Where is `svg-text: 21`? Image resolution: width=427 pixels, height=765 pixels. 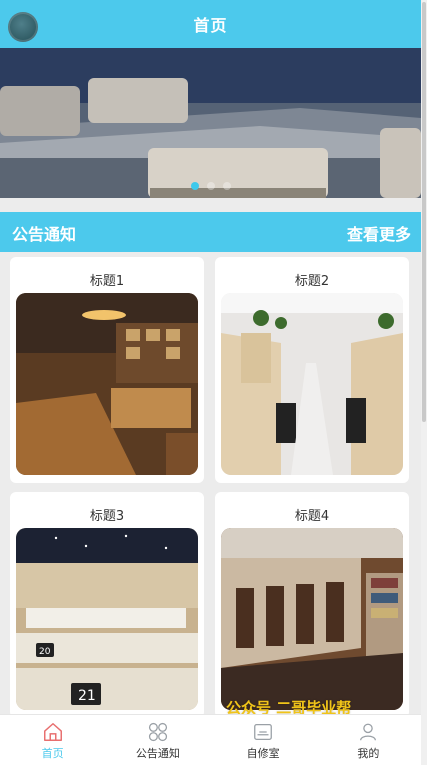 svg-text: 21 is located at coordinates (87, 696).